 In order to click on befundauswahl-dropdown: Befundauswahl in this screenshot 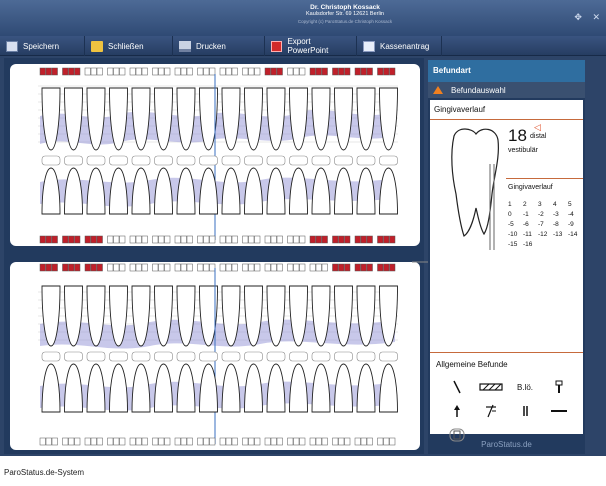, I will do `click(506, 90)`.